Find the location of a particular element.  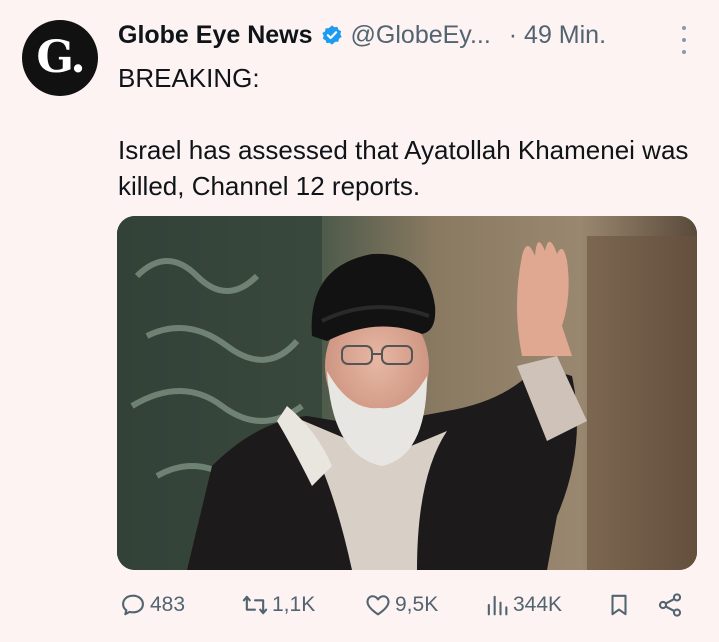

view-count: 344K is located at coordinates (538, 604).